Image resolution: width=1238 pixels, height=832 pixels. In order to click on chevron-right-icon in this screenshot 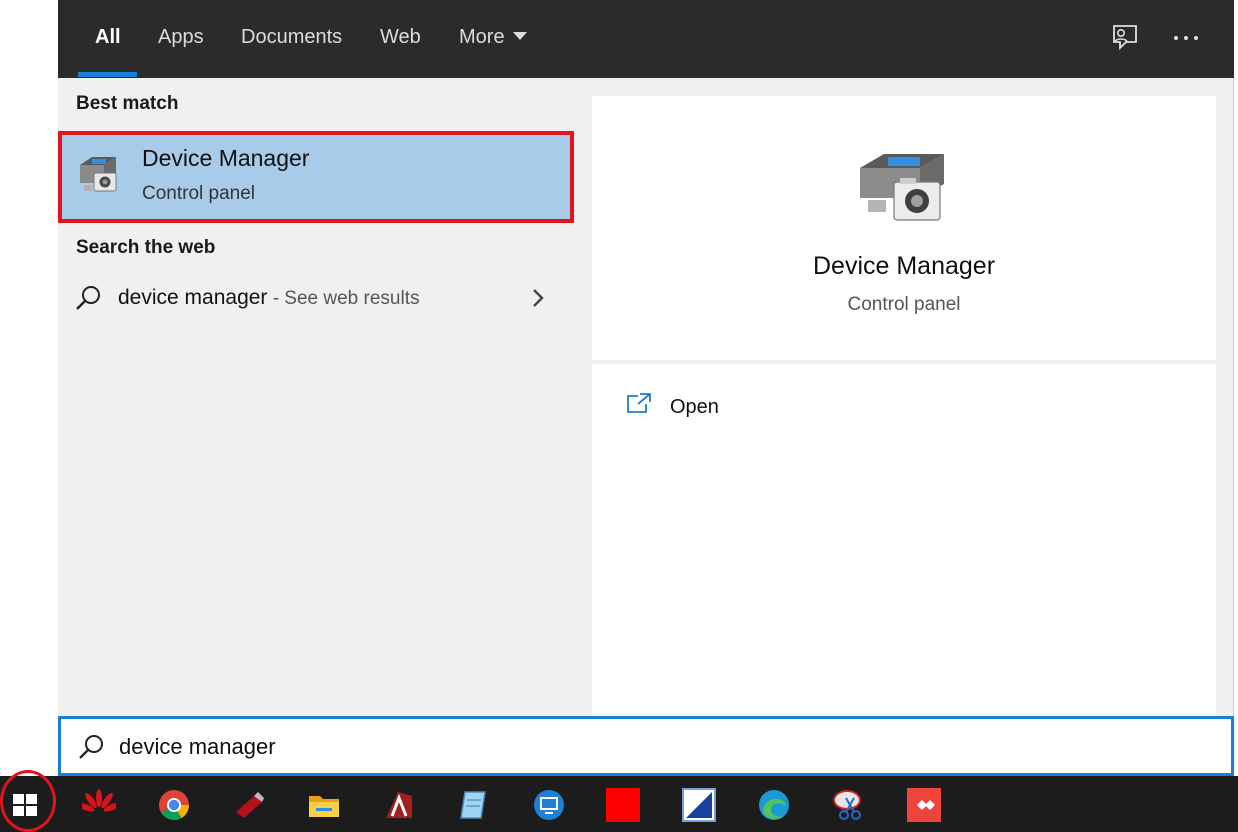, I will do `click(538, 298)`.